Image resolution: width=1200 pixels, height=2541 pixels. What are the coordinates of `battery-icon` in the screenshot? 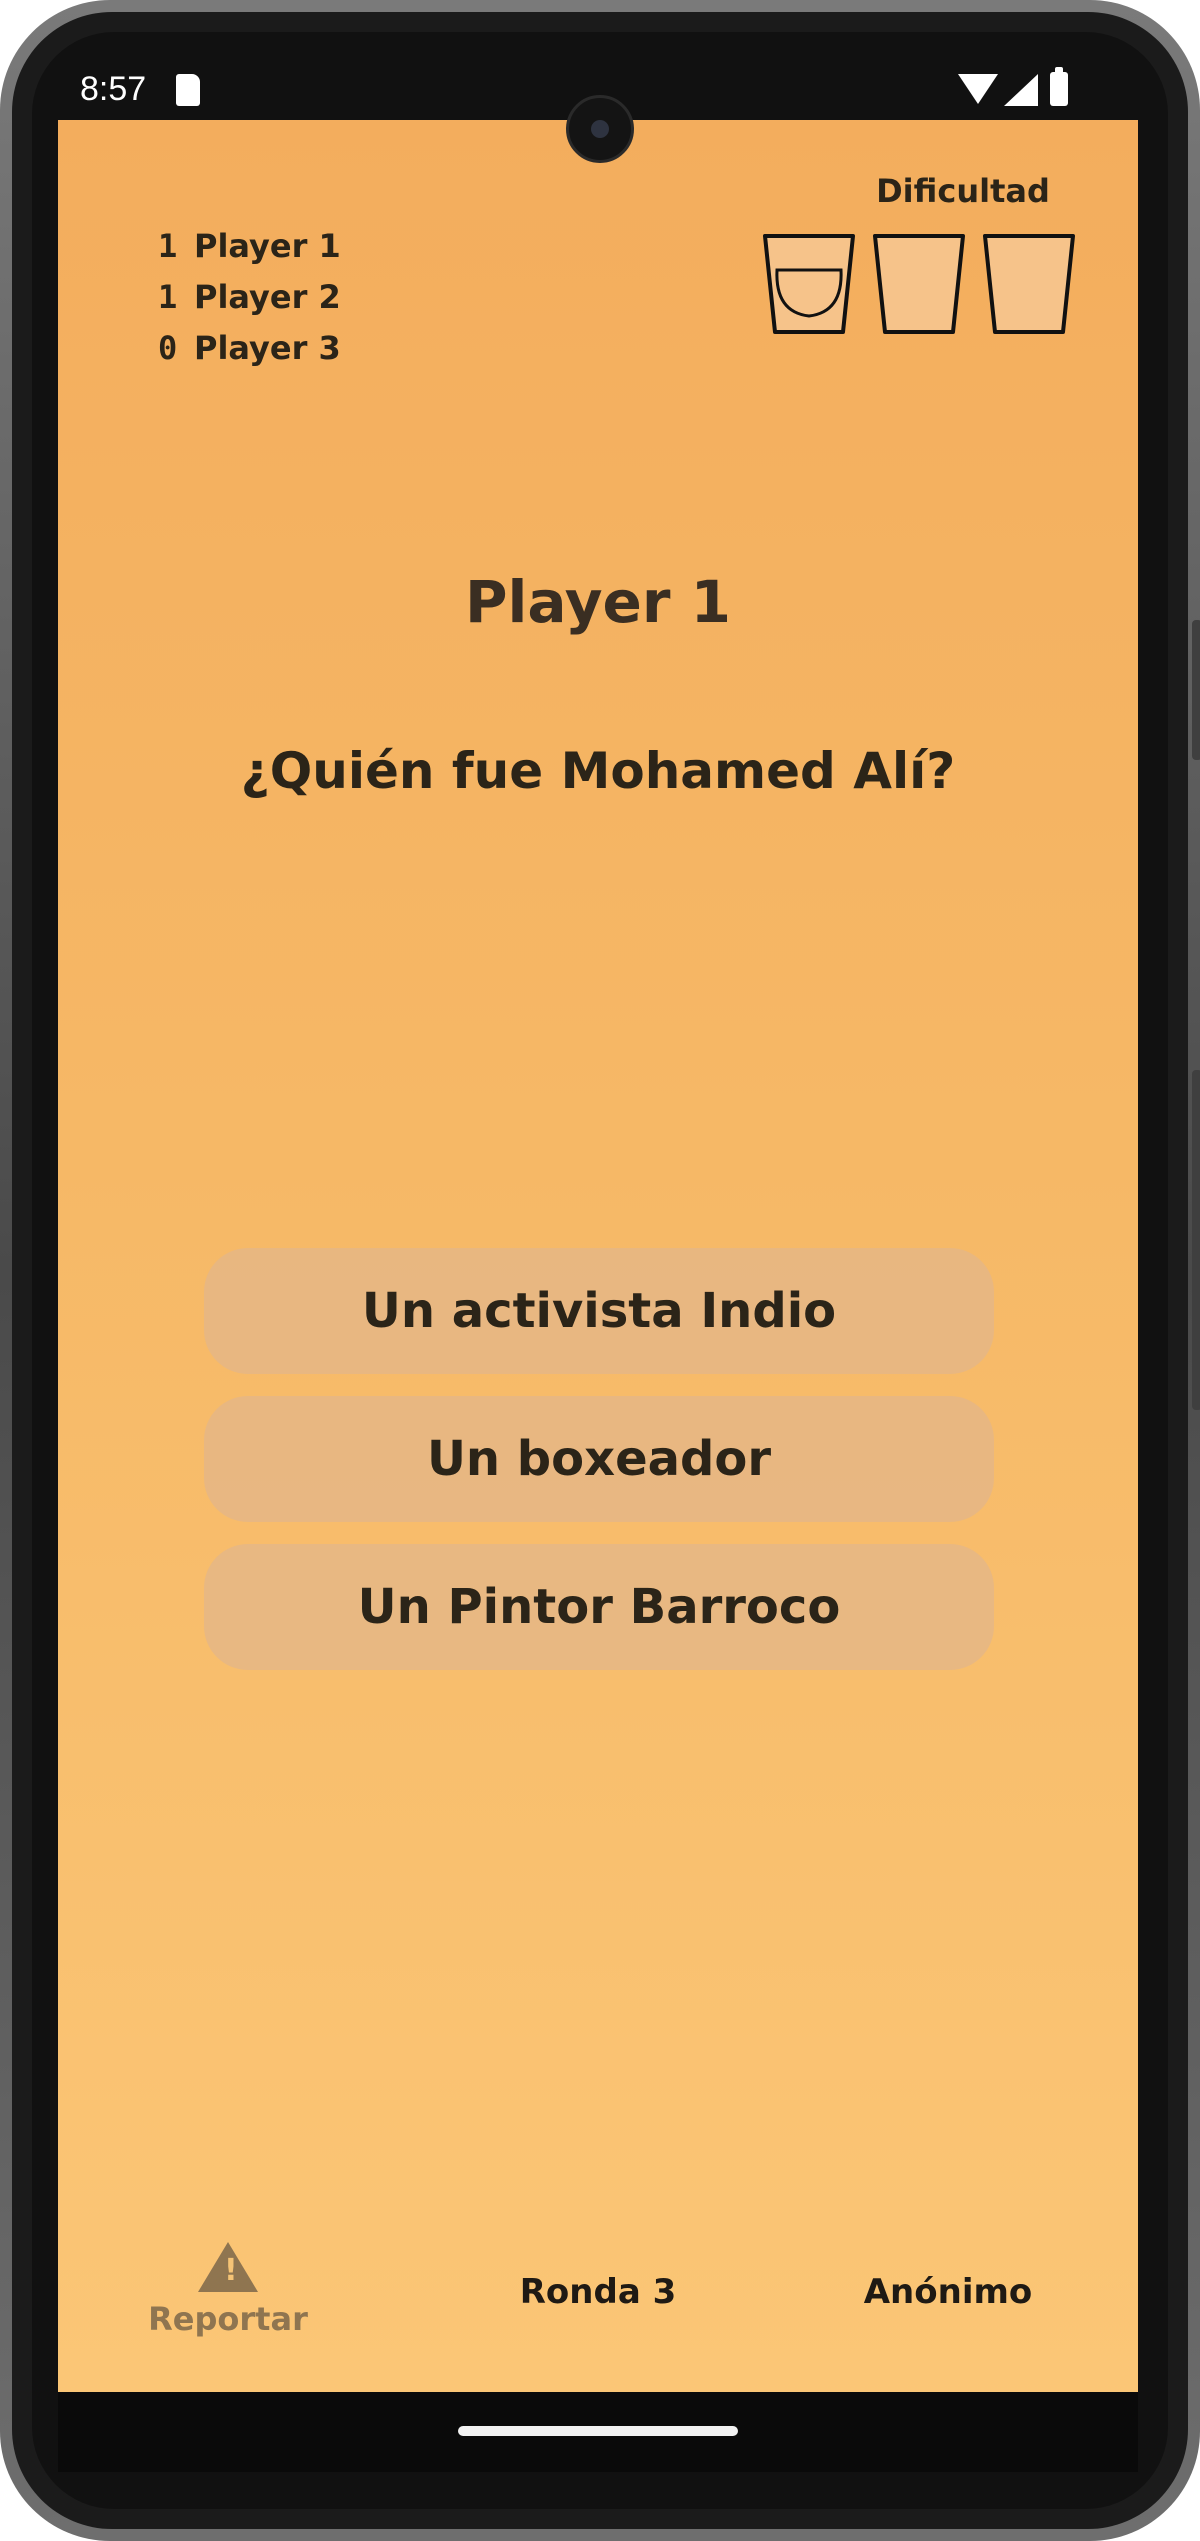 It's located at (1059, 86).